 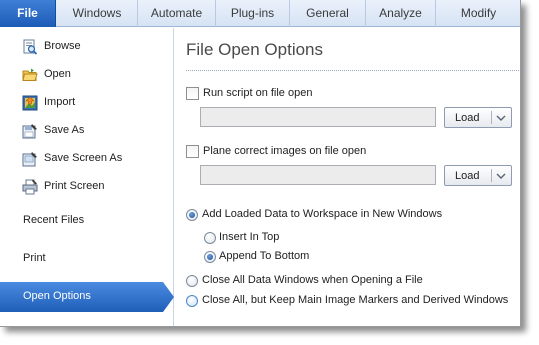 What do you see at coordinates (87, 131) in the screenshot?
I see `sidebar-item-save-as: Save As` at bounding box center [87, 131].